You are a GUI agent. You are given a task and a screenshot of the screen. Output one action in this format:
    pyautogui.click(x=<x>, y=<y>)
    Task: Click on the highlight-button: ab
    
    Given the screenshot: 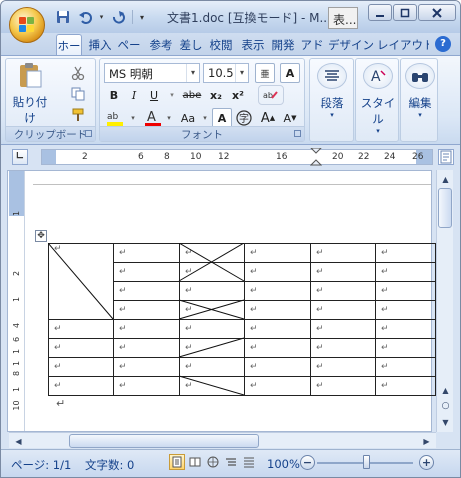 What is the action you would take?
    pyautogui.click(x=116, y=118)
    